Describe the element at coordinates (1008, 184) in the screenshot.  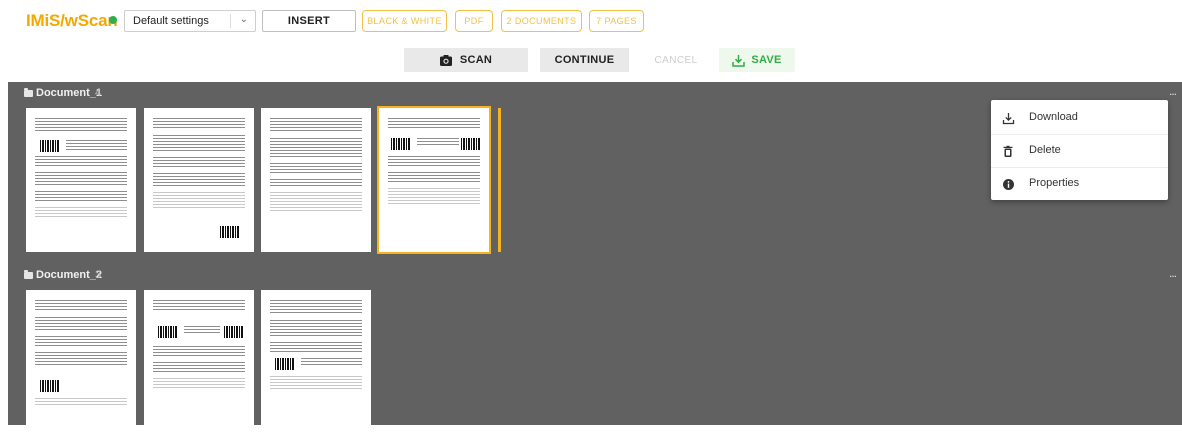
I see `info-icon` at that location.